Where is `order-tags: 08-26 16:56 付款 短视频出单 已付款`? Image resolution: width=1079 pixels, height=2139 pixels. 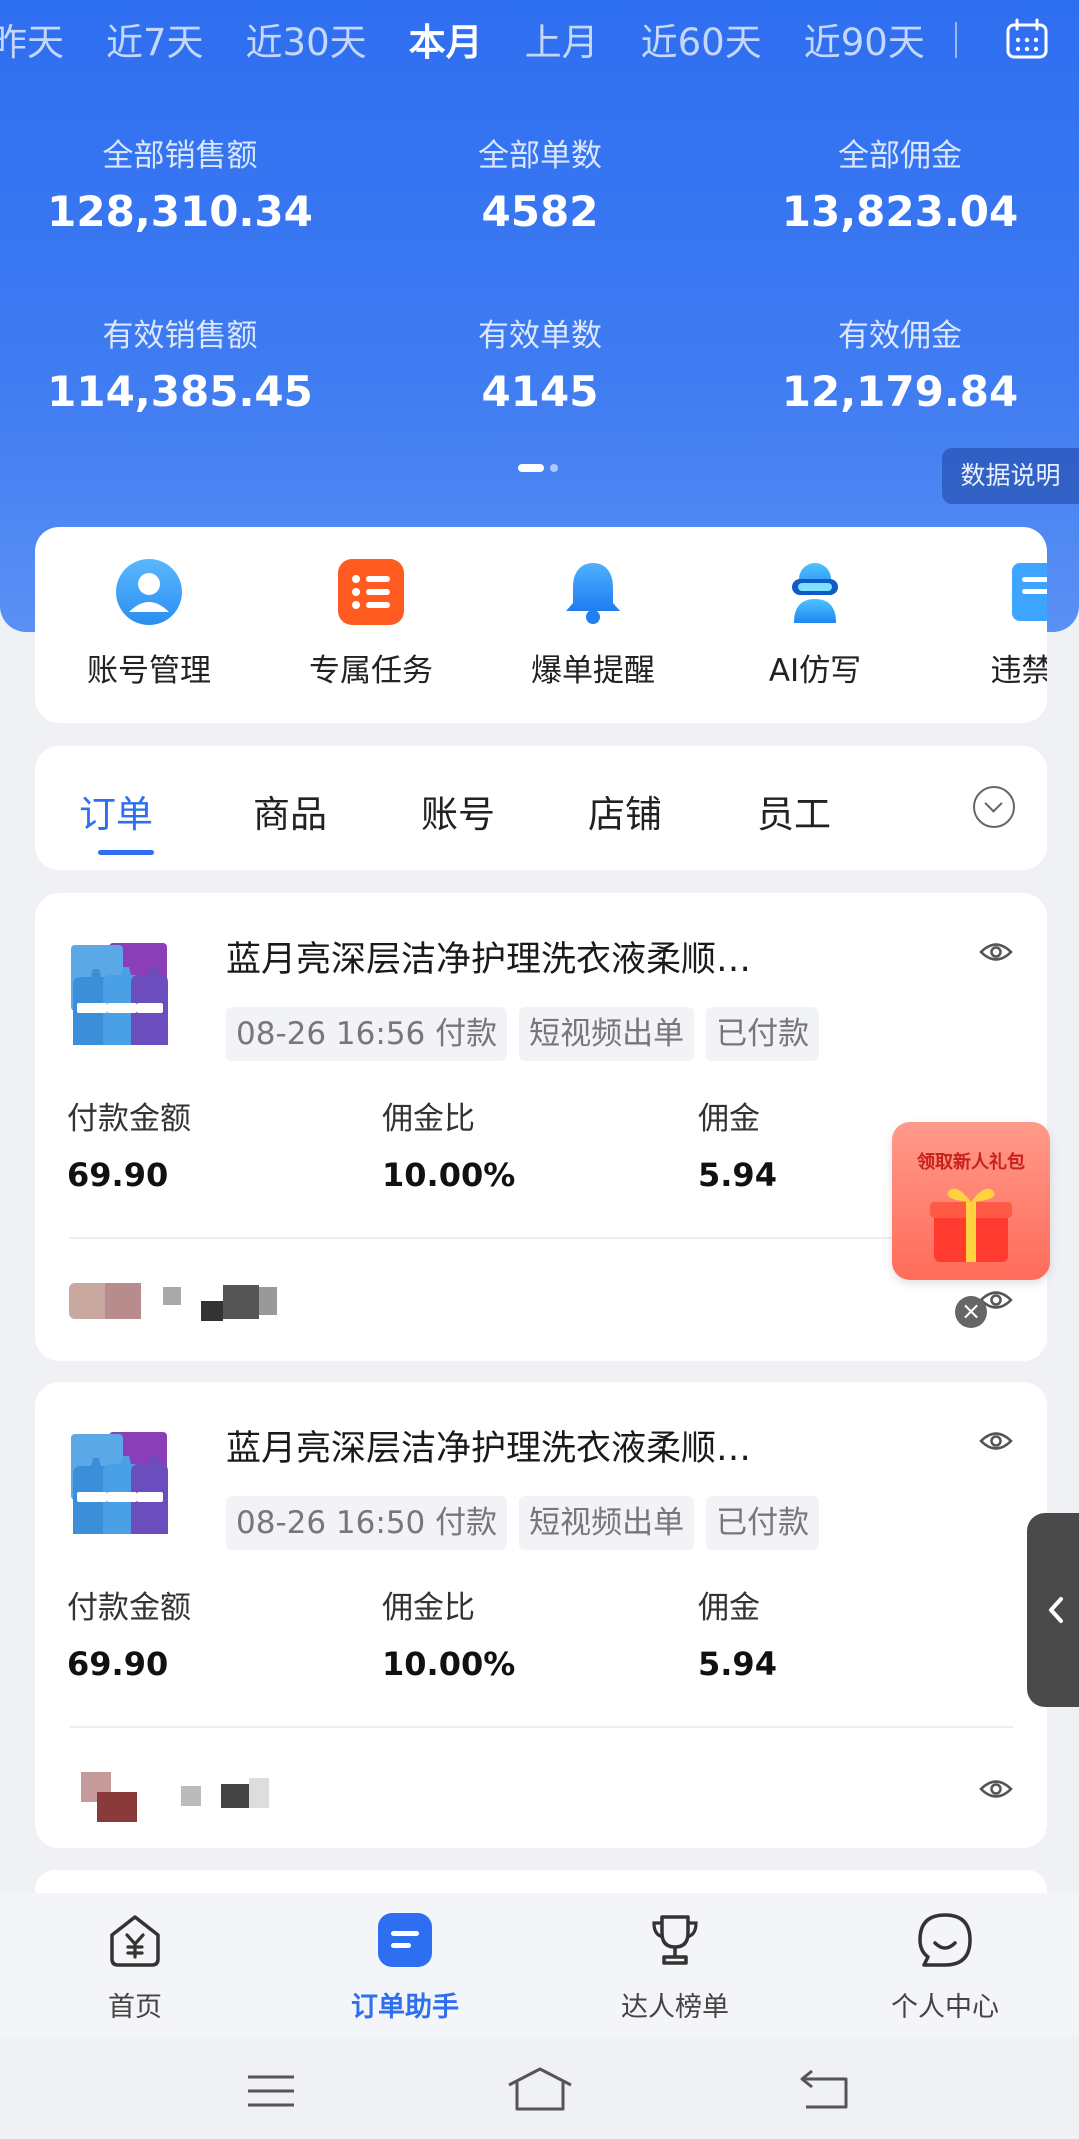
order-tags: 08-26 16:56 付款 短视频出单 已付款 is located at coordinates (523, 1034).